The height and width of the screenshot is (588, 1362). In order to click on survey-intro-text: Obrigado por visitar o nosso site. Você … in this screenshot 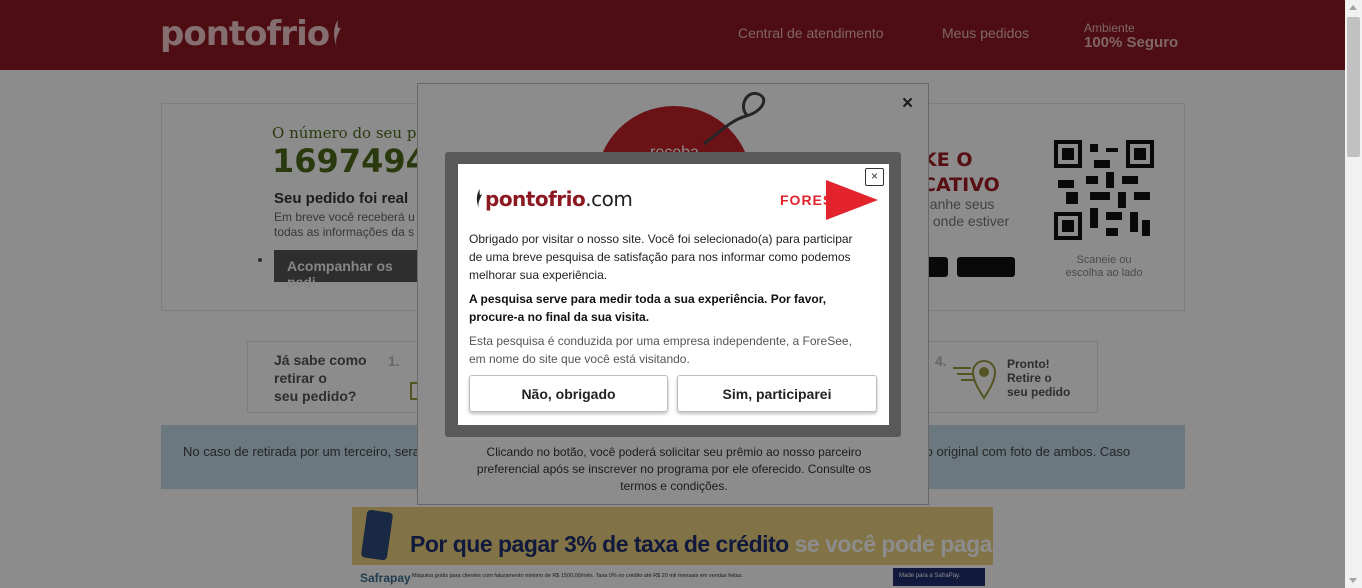, I will do `click(661, 257)`.